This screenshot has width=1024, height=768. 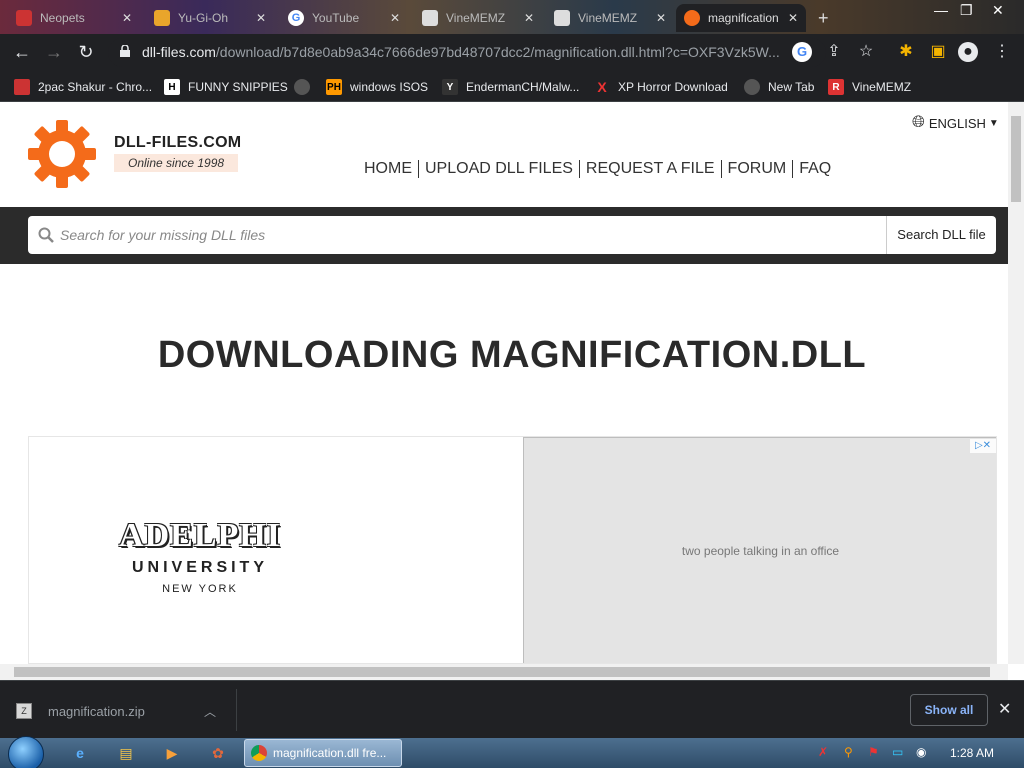 What do you see at coordinates (866, 52) in the screenshot?
I see `star-icon: ☆` at bounding box center [866, 52].